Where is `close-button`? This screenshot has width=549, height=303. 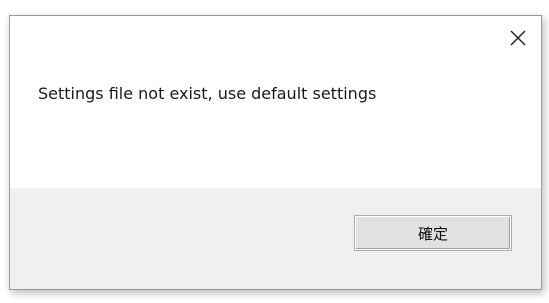 close-button is located at coordinates (518, 38).